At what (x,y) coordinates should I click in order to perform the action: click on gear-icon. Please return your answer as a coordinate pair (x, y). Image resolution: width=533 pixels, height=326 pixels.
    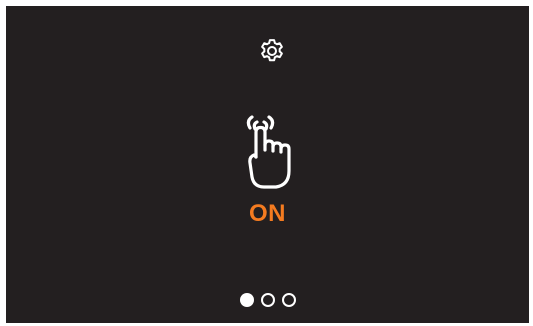
    Looking at the image, I should click on (272, 50).